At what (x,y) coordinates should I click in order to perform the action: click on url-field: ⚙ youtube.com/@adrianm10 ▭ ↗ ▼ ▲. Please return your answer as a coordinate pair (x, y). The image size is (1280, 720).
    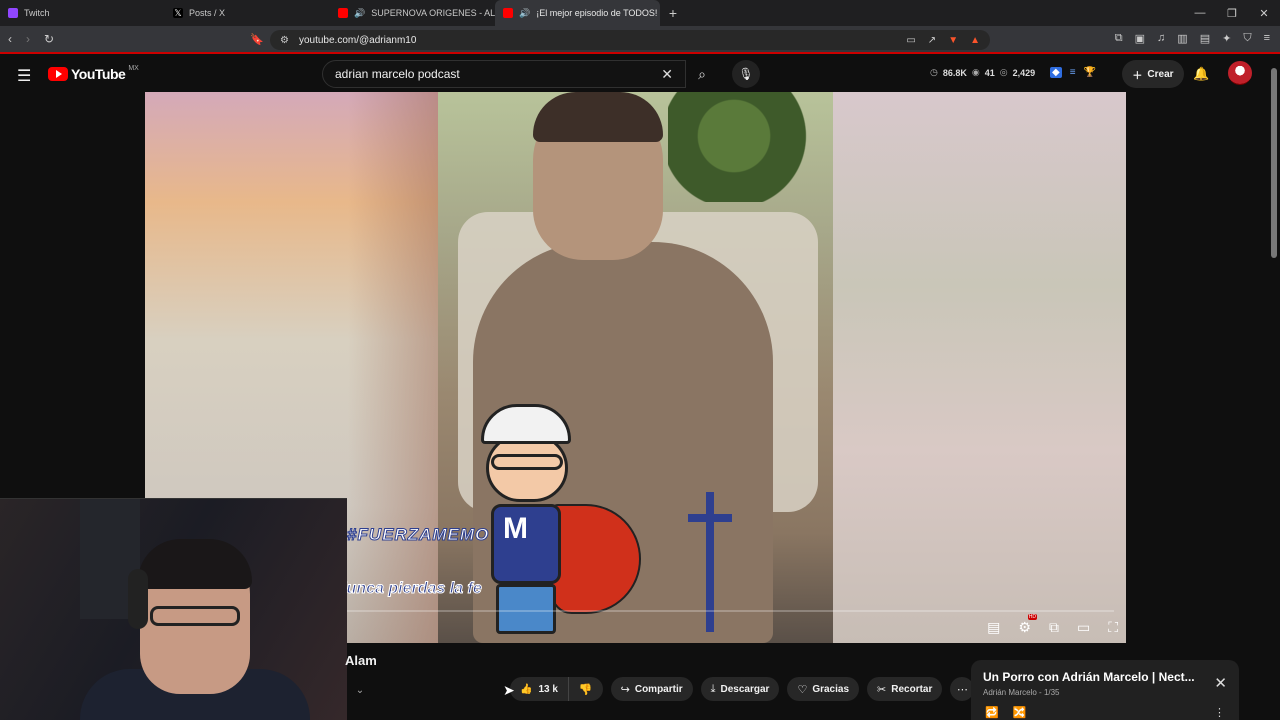
    Looking at the image, I should click on (630, 40).